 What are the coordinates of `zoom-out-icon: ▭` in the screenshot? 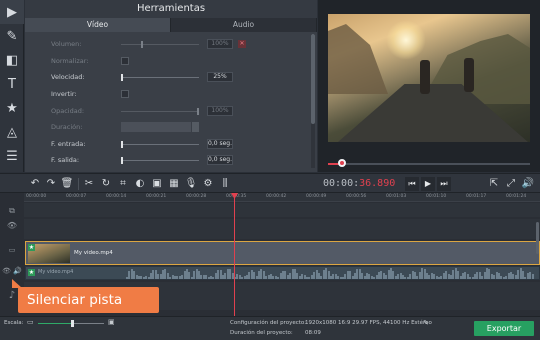 It's located at (30, 322).